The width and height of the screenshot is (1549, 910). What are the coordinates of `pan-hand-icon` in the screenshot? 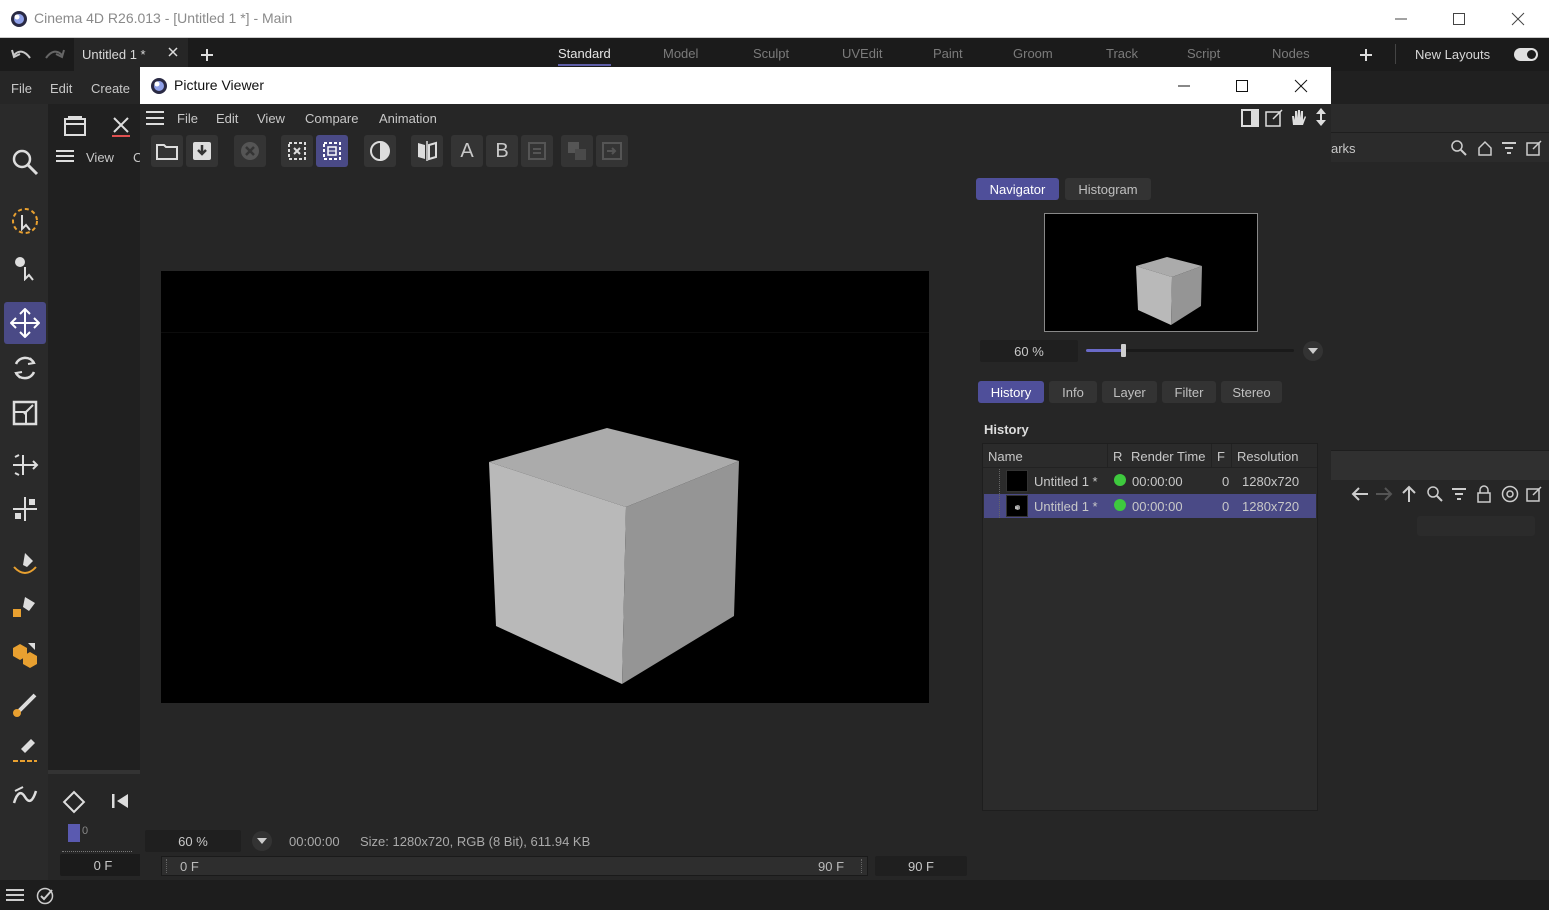 It's located at (1298, 117).